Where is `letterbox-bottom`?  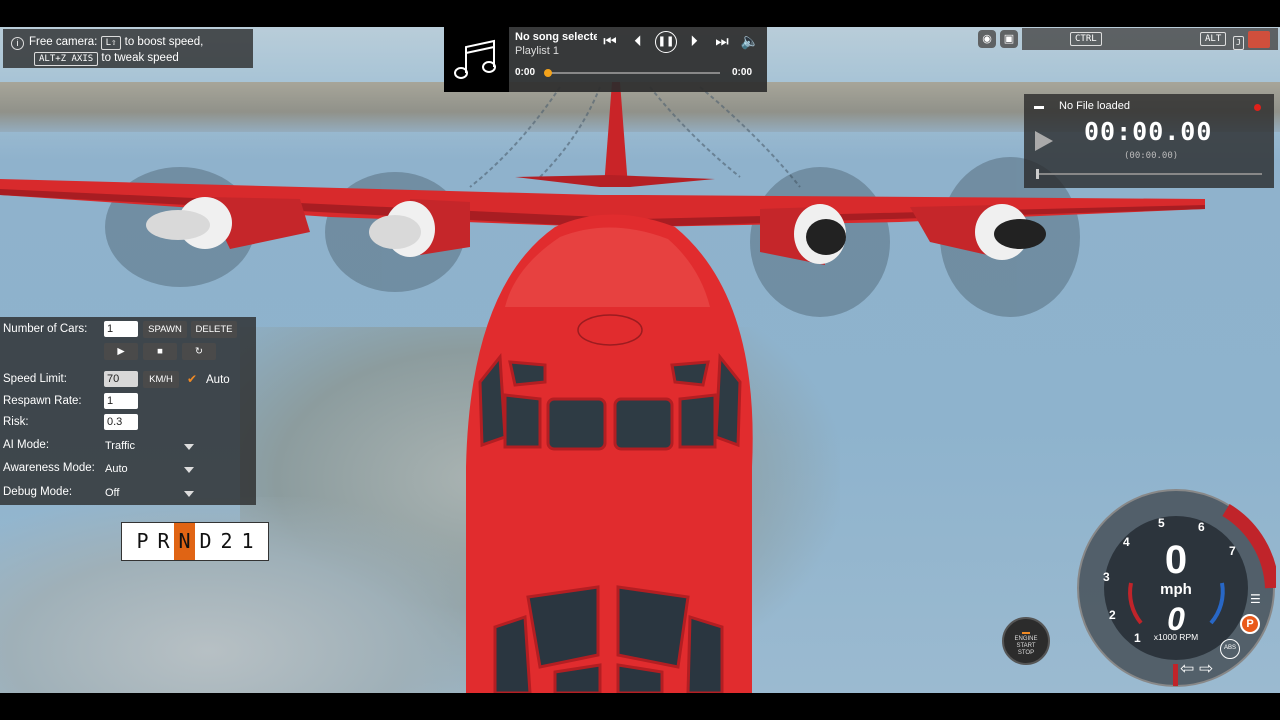 letterbox-bottom is located at coordinates (640, 706).